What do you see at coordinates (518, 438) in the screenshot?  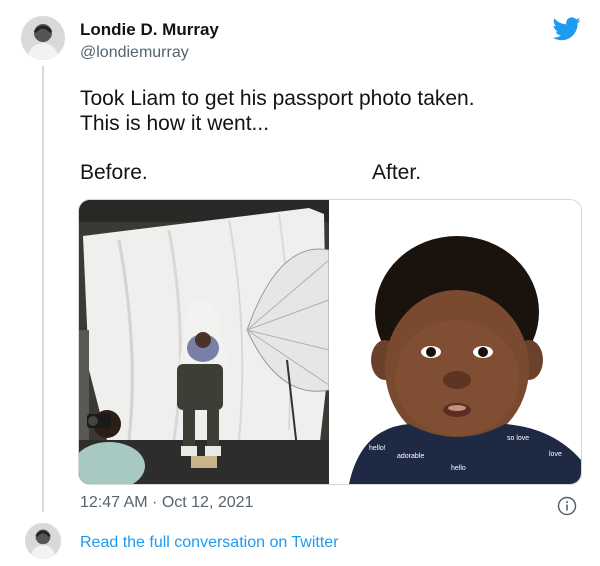 I see `onesie-print-3: so love` at bounding box center [518, 438].